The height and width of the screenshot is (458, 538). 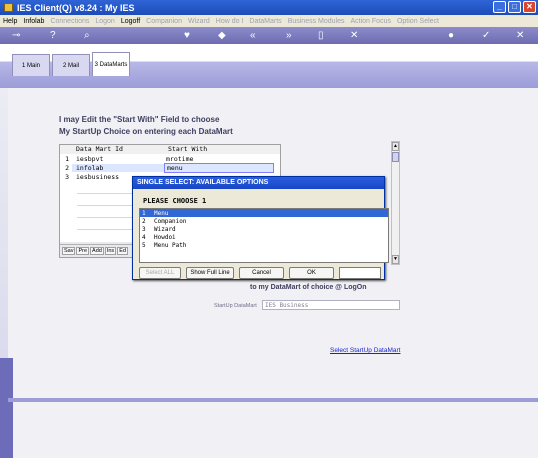 I want to click on bottom-bar, so click(x=273, y=400).